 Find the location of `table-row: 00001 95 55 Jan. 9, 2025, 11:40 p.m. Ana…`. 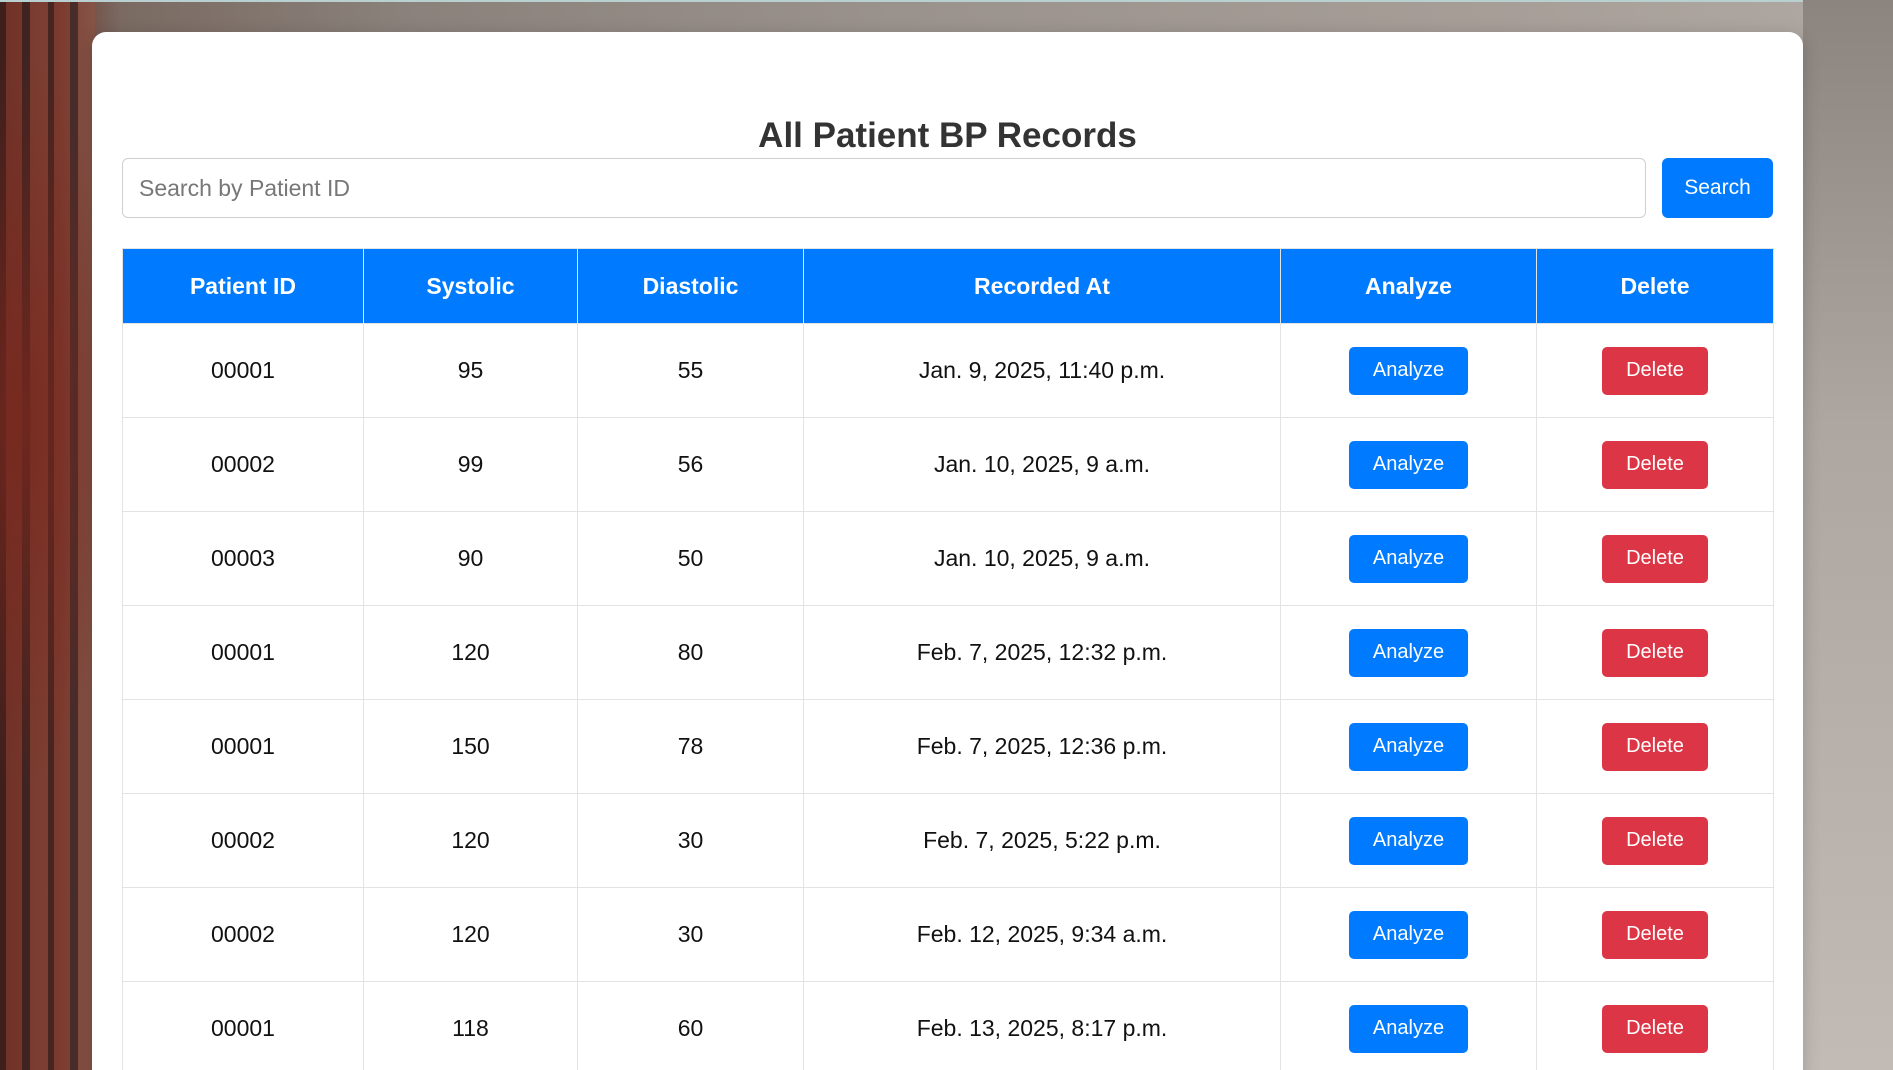

table-row: 00001 95 55 Jan. 9, 2025, 11:40 p.m. Ana… is located at coordinates (948, 370).